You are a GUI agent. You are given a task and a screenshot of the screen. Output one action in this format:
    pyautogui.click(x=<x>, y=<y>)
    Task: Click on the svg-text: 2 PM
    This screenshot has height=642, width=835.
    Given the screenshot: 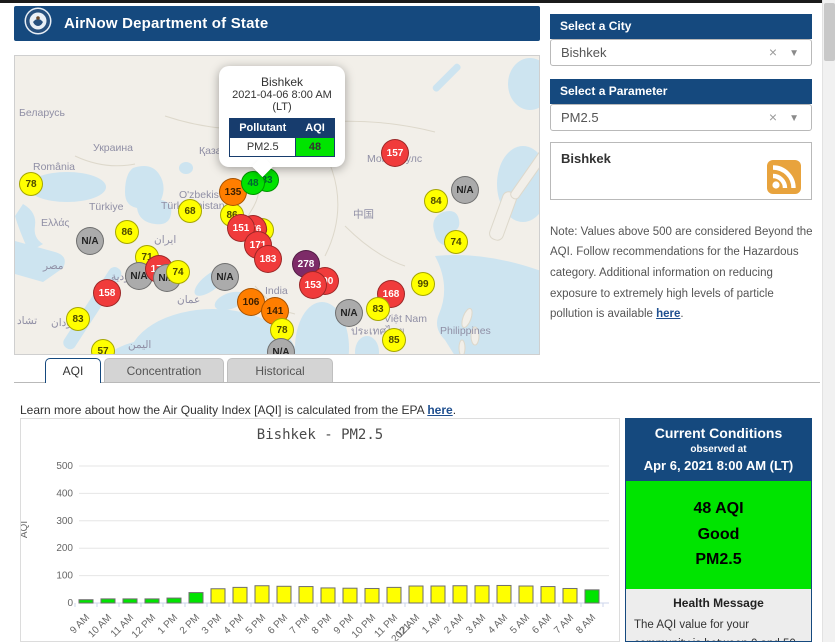 What is the action you would take?
    pyautogui.click(x=190, y=624)
    